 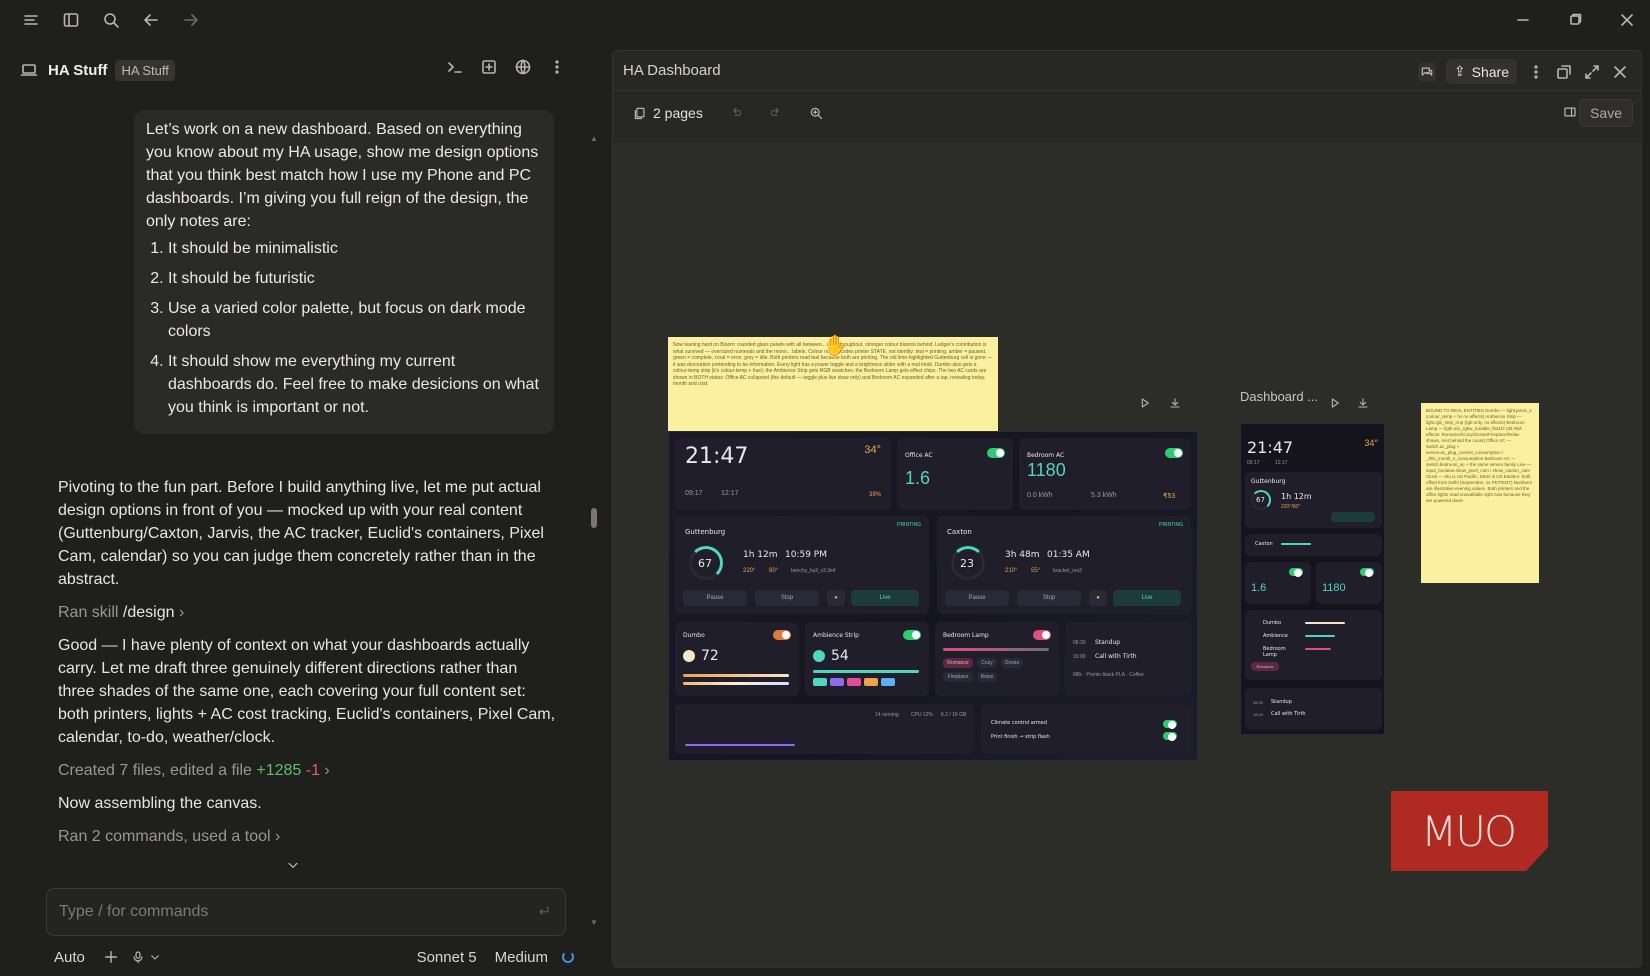 What do you see at coordinates (1592, 72) in the screenshot?
I see `expand-icon` at bounding box center [1592, 72].